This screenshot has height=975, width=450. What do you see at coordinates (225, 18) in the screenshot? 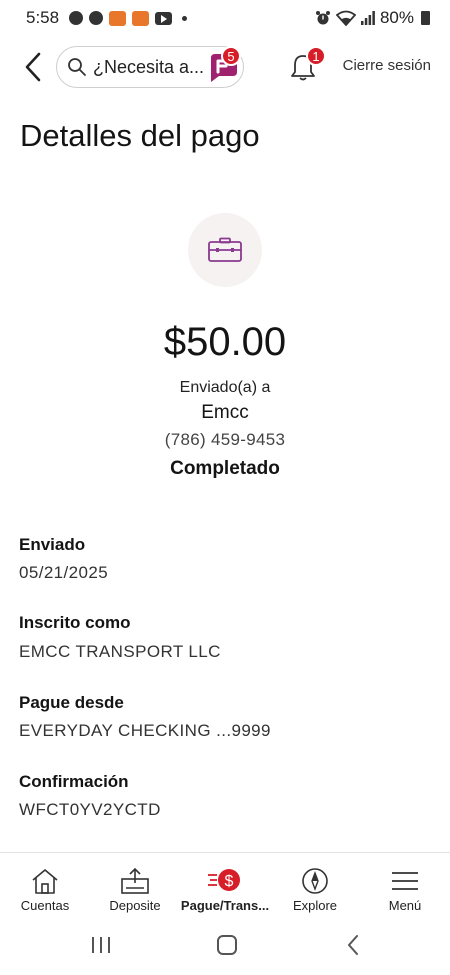
I see `status-bar: 5:58 80%` at bounding box center [225, 18].